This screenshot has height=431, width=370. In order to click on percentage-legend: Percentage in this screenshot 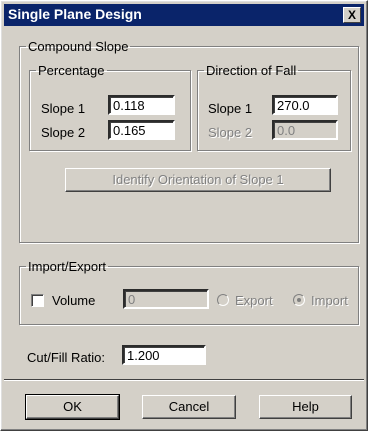, I will do `click(71, 70)`.